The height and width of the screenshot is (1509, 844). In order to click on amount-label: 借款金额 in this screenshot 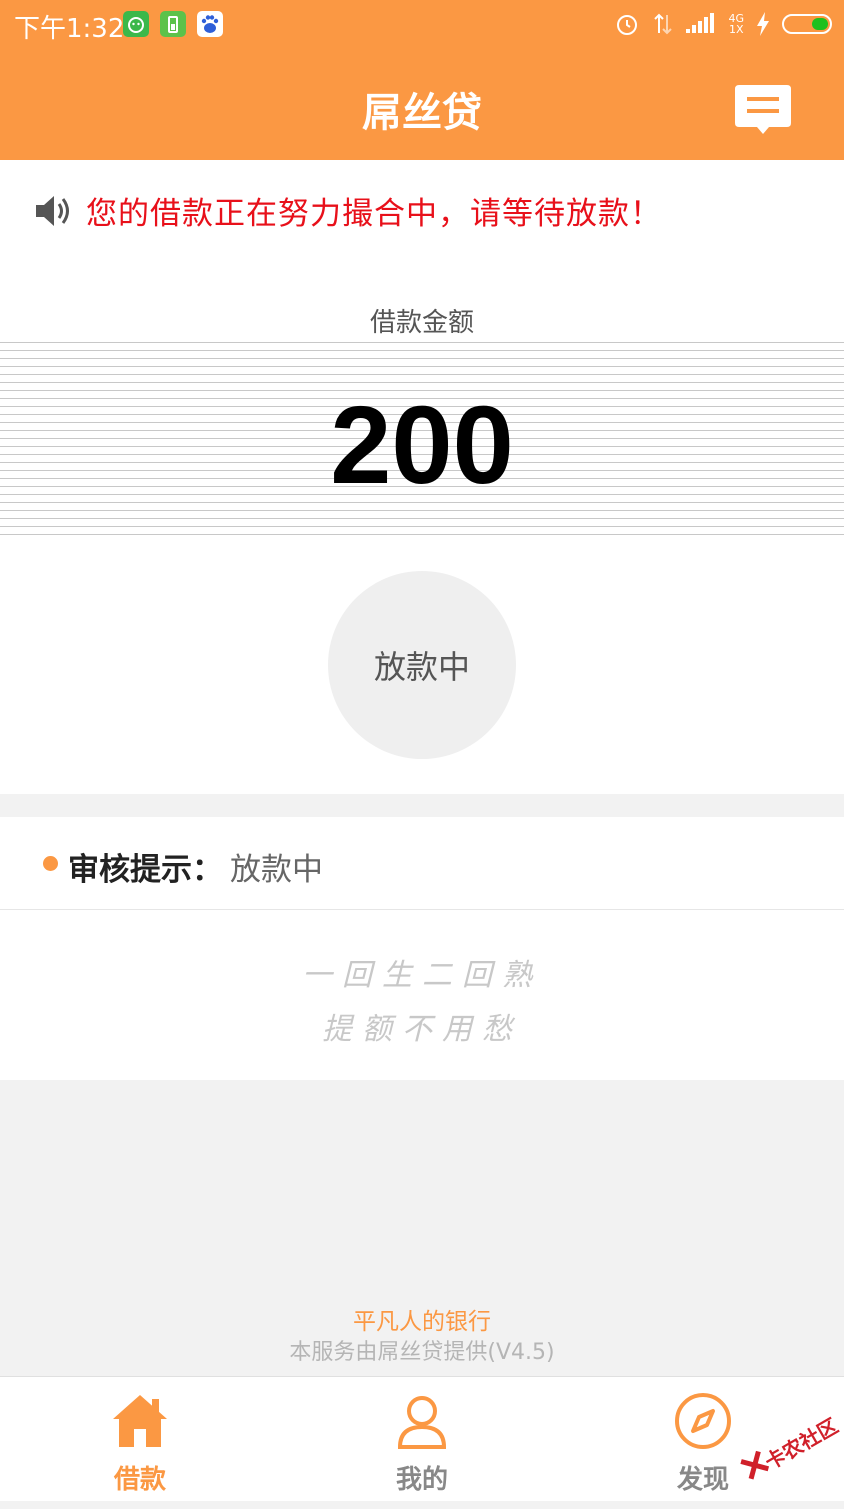, I will do `click(421, 323)`.